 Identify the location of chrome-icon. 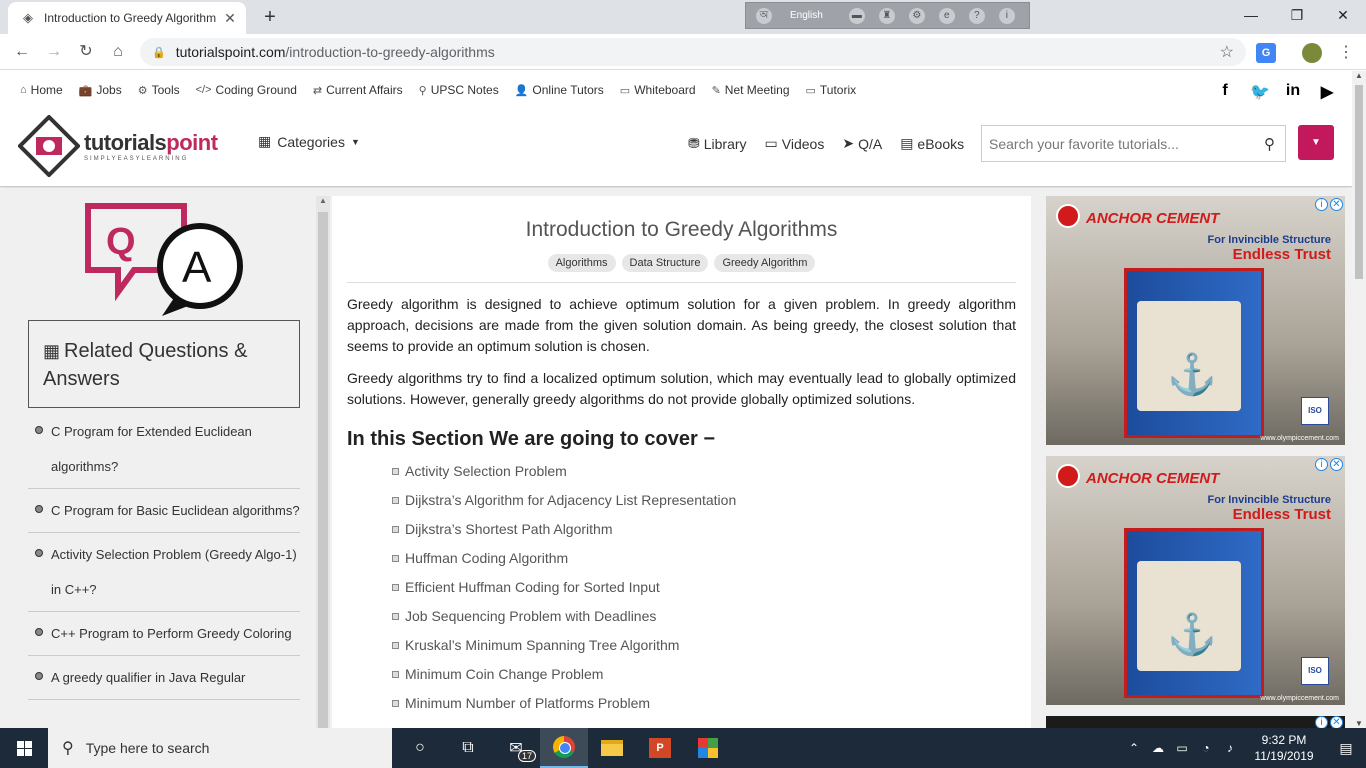
(564, 748).